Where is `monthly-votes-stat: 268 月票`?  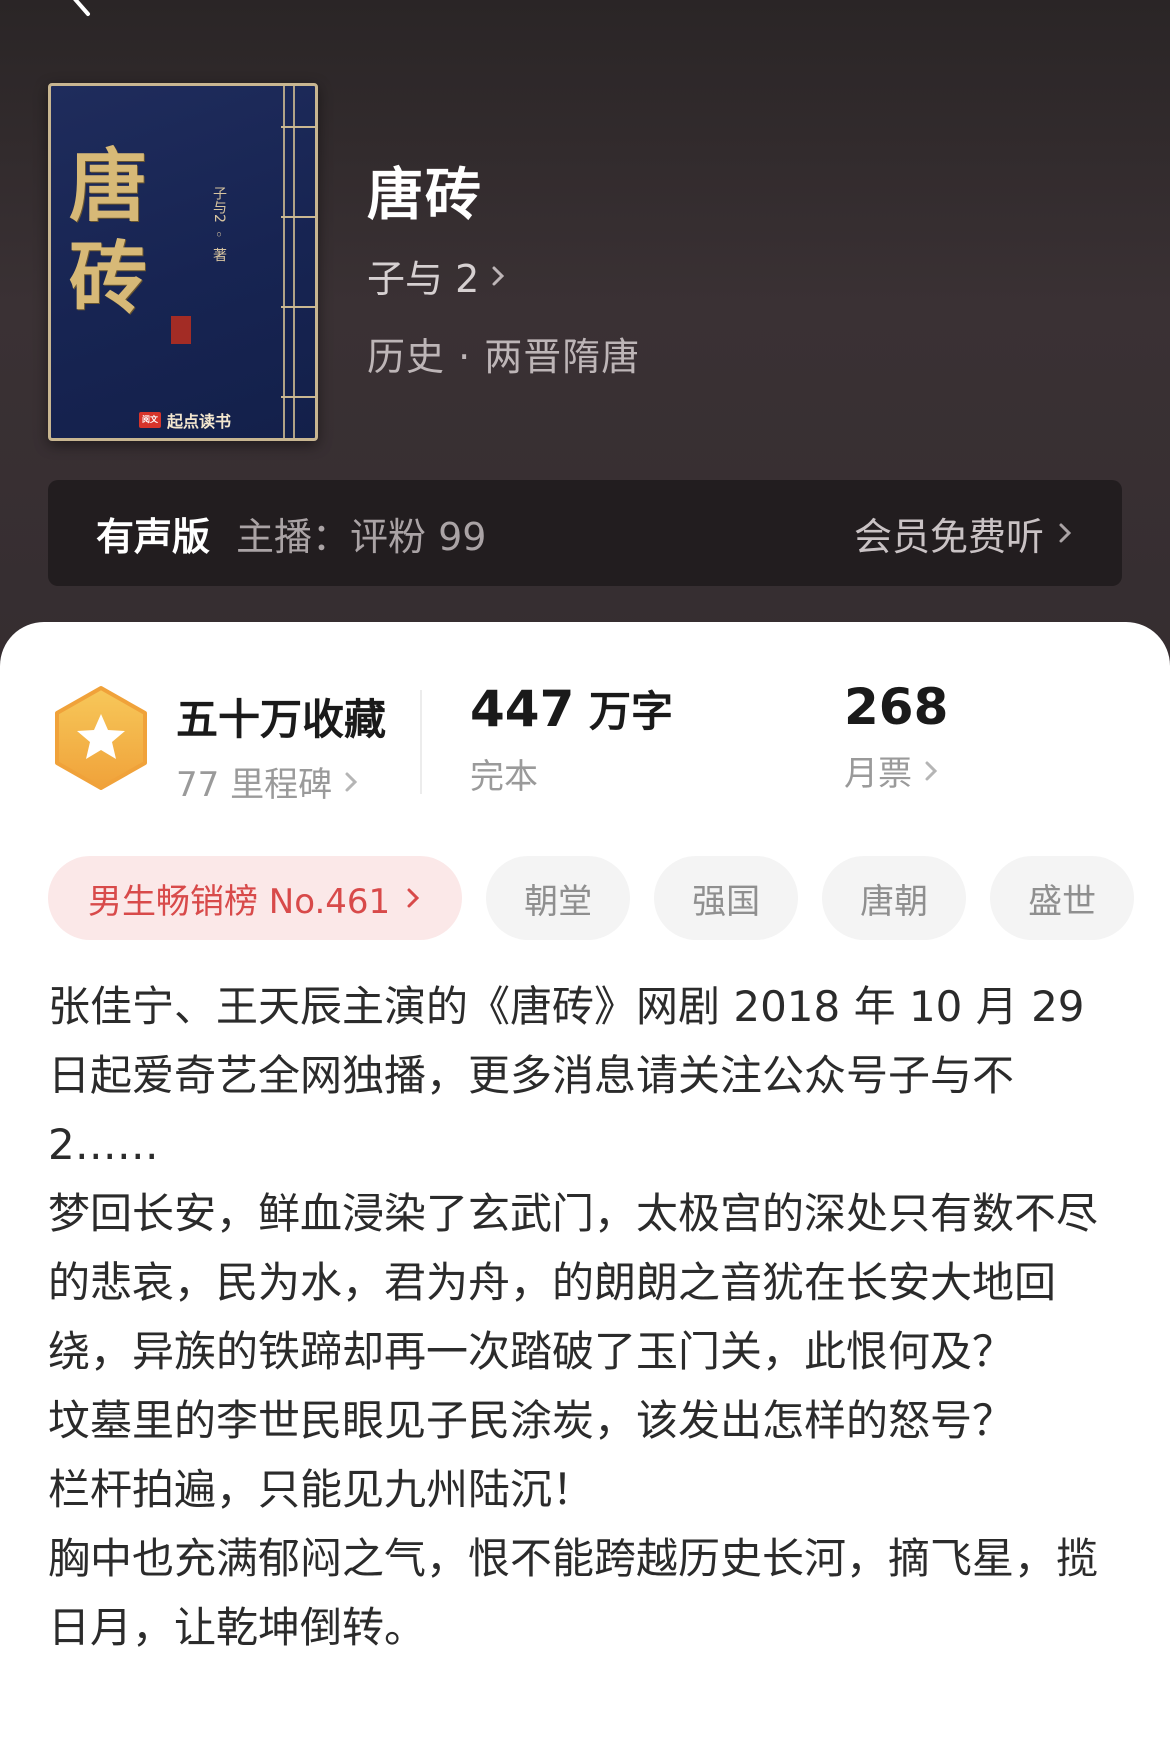 monthly-votes-stat: 268 月票 is located at coordinates (896, 736).